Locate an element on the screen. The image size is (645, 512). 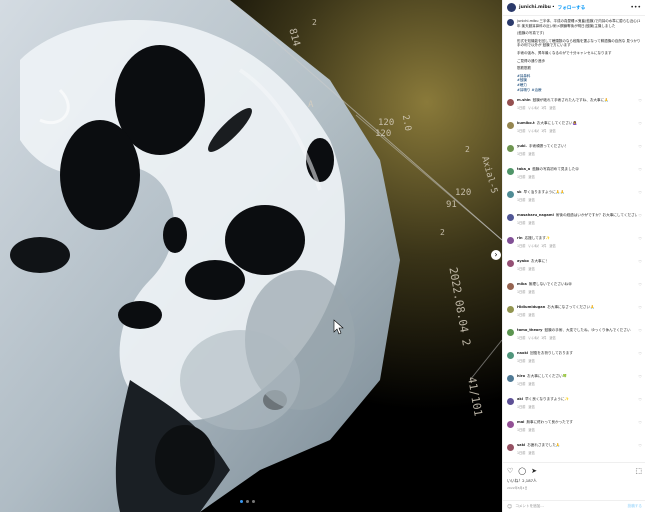
hashtag: #耳鳴り #治療 is located at coordinates (579, 90).